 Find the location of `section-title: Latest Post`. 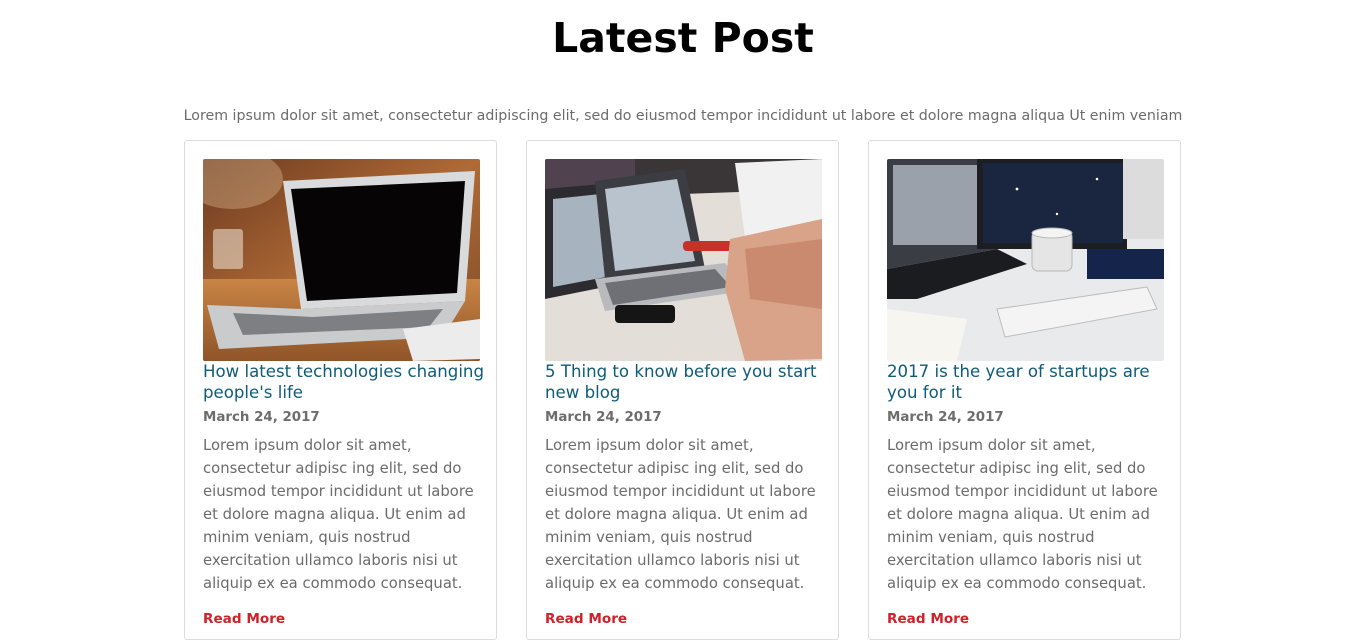

section-title: Latest Post is located at coordinates (683, 38).